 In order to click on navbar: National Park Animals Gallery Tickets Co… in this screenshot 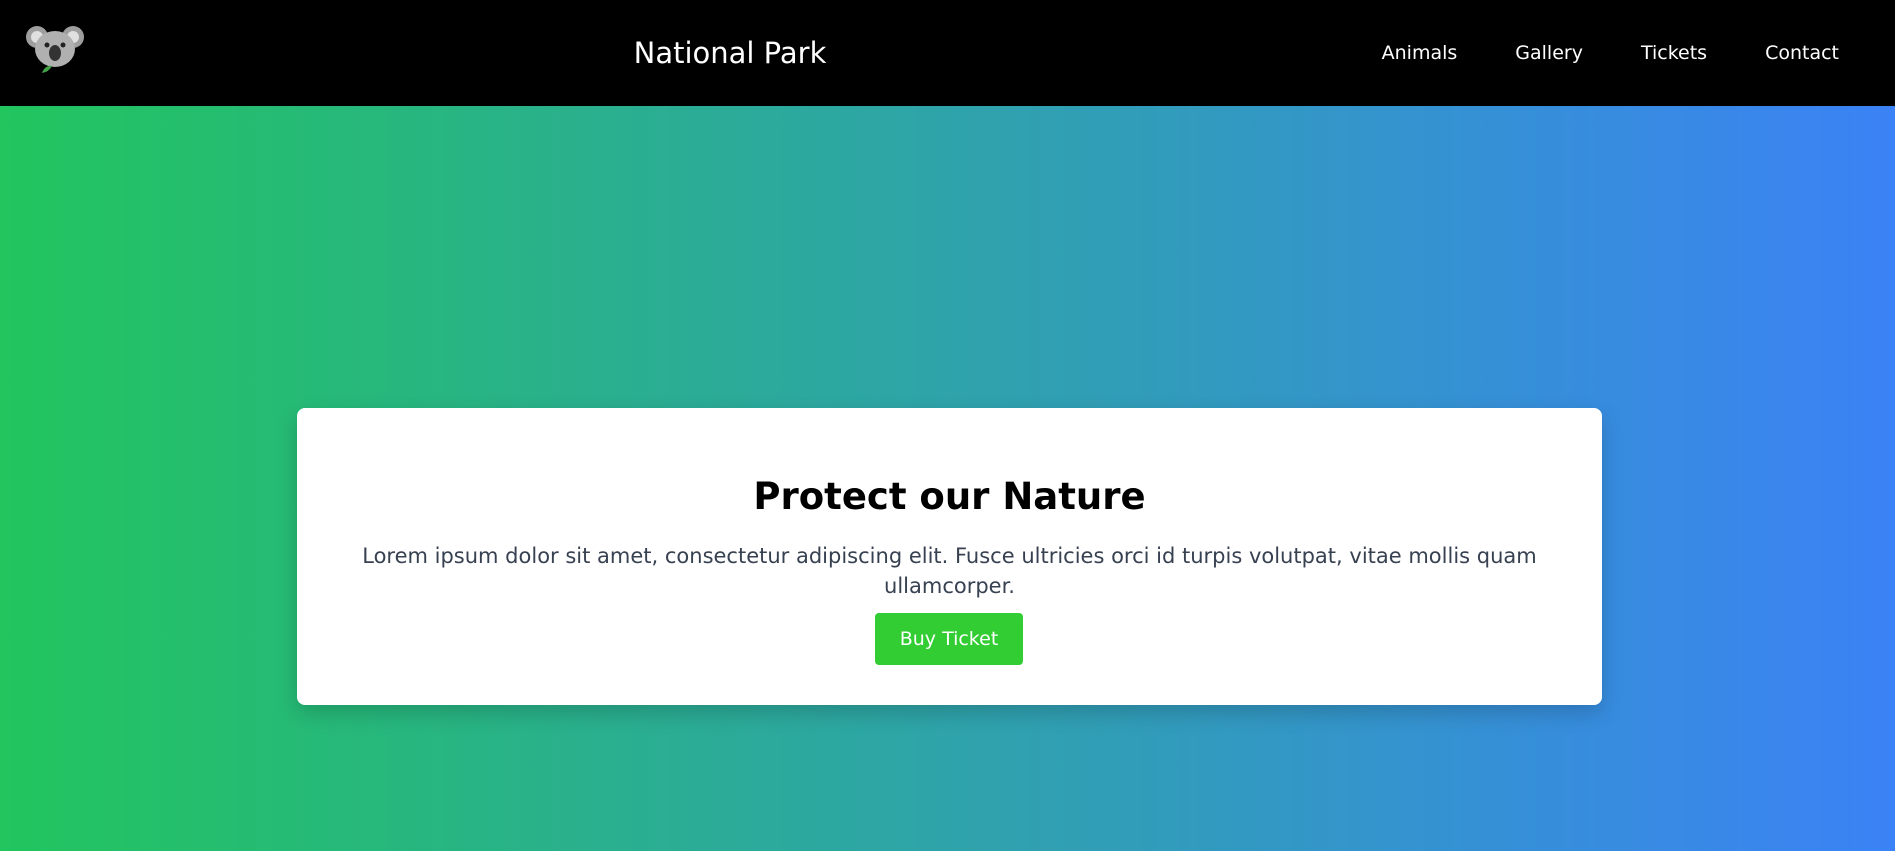, I will do `click(947, 53)`.